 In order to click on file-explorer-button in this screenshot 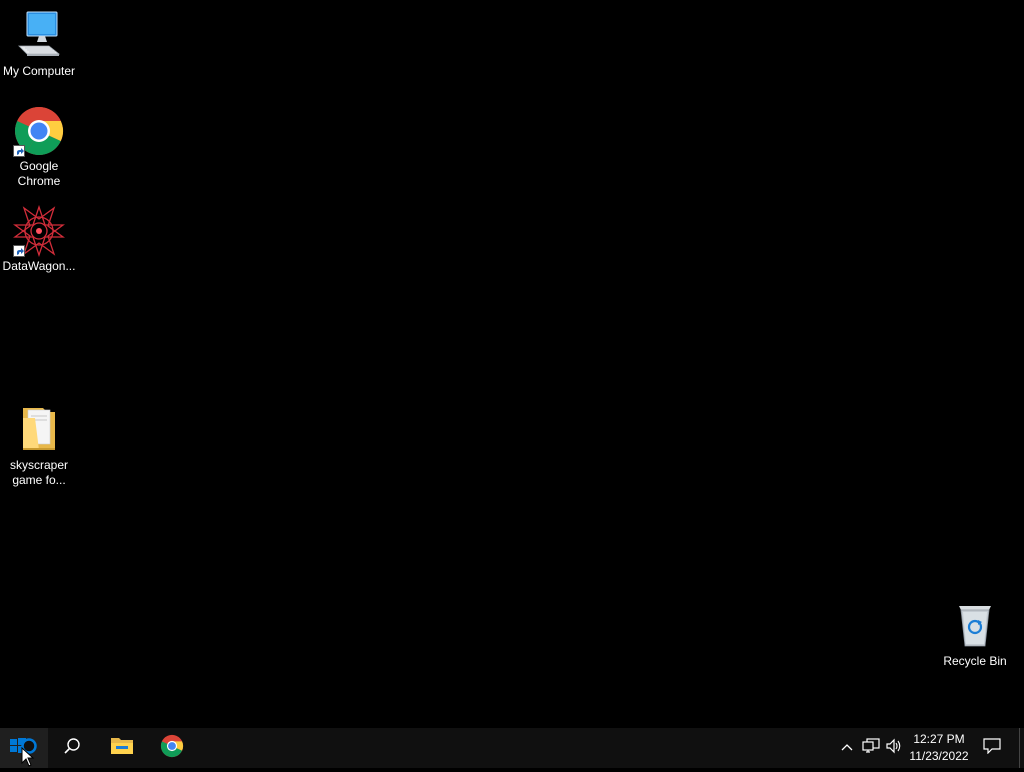, I will do `click(122, 748)`.